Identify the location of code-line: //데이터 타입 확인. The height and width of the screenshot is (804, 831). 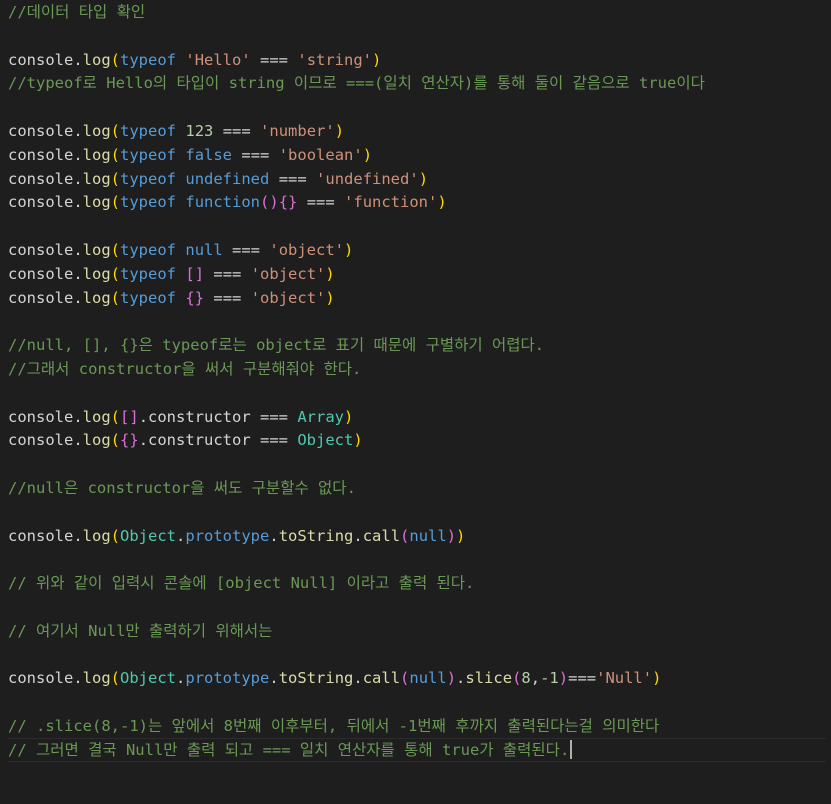
(76, 12).